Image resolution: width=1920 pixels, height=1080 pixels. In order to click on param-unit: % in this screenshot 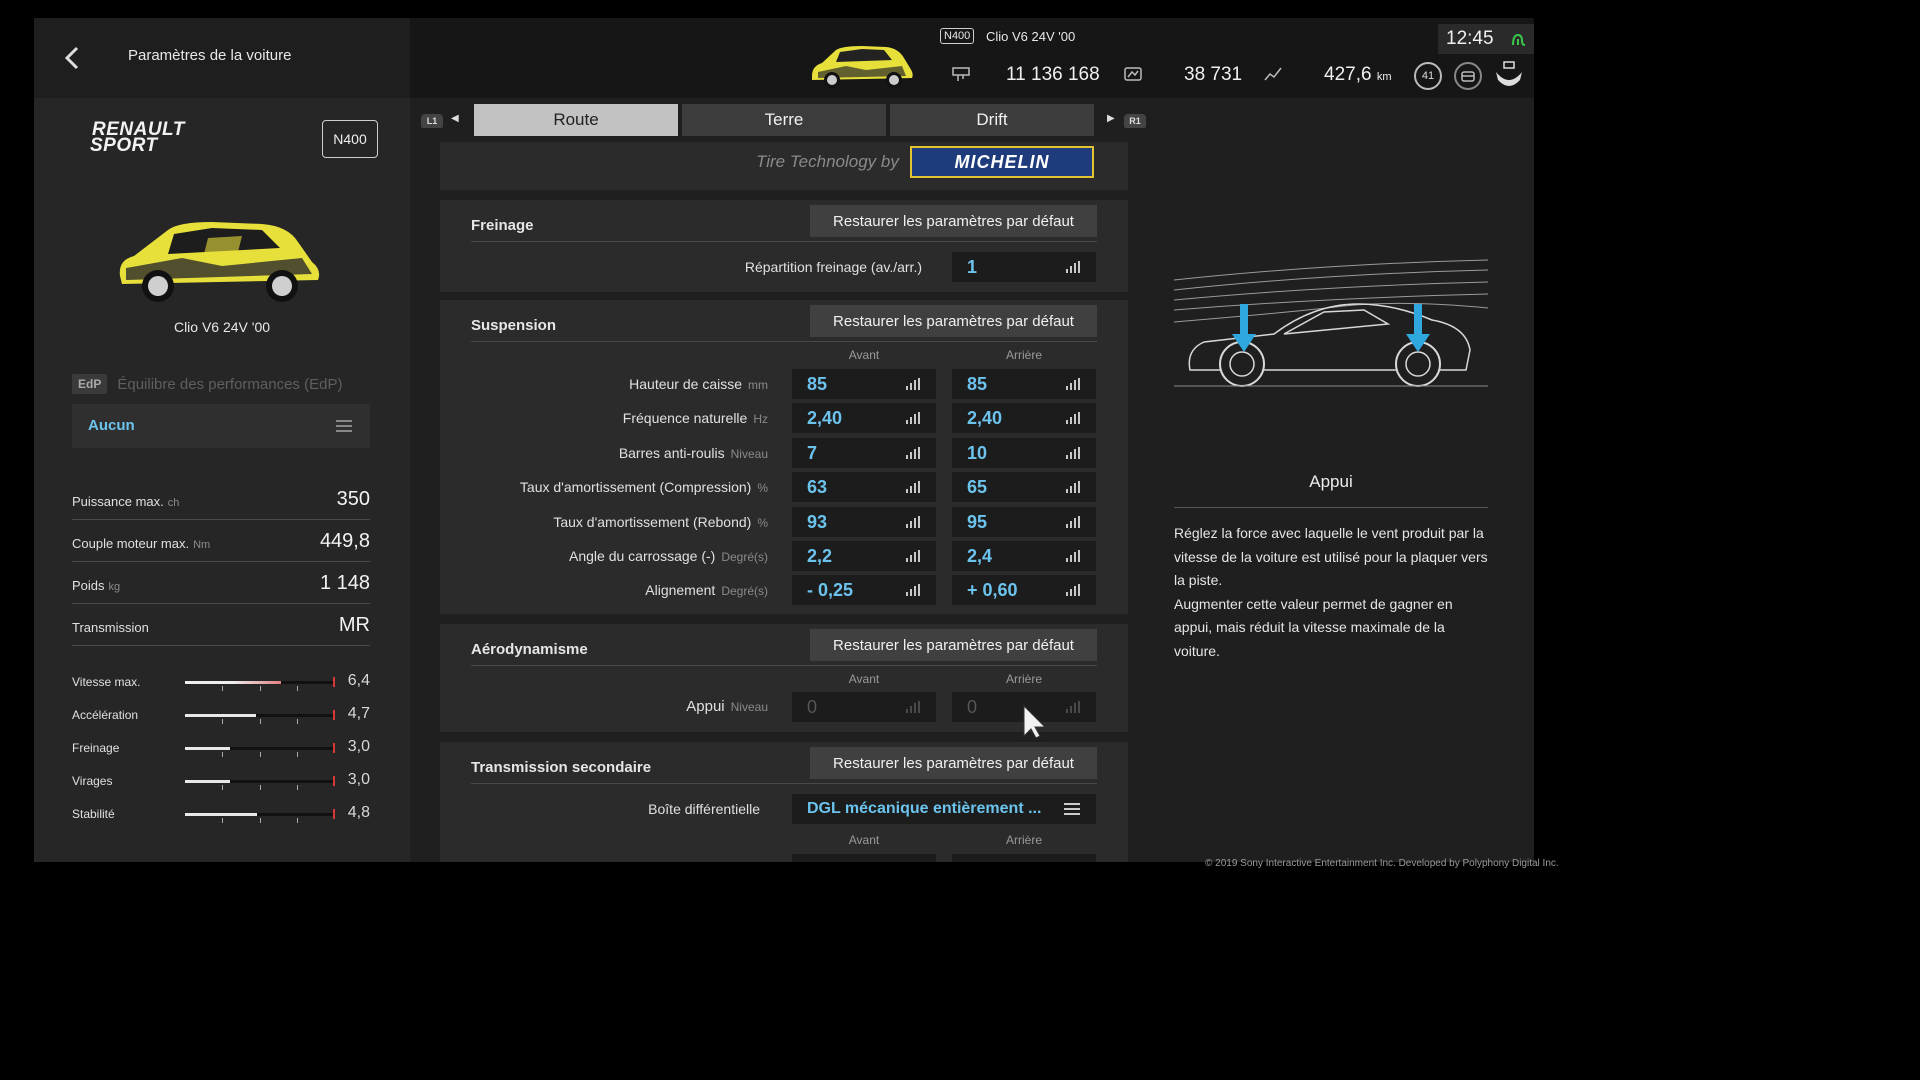, I will do `click(762, 488)`.